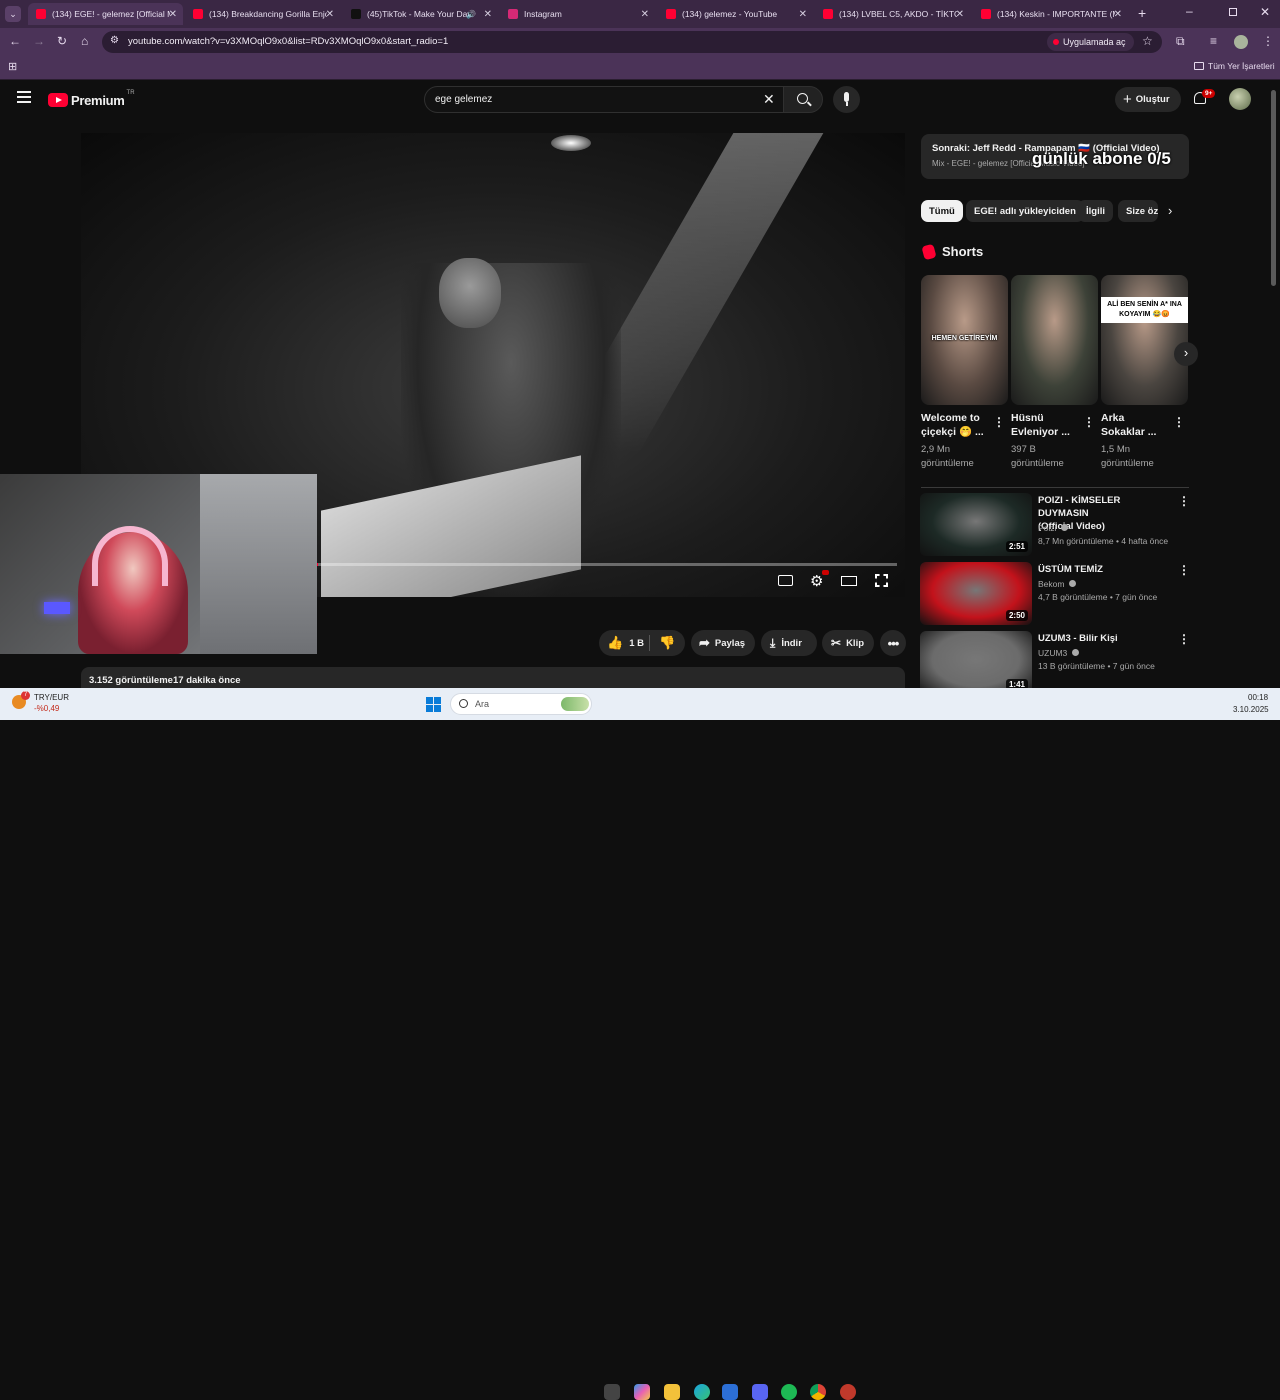 Image resolution: width=1280 pixels, height=1400 pixels. Describe the element at coordinates (521, 704) in the screenshot. I see `taskbar-search-box: Ara` at that location.